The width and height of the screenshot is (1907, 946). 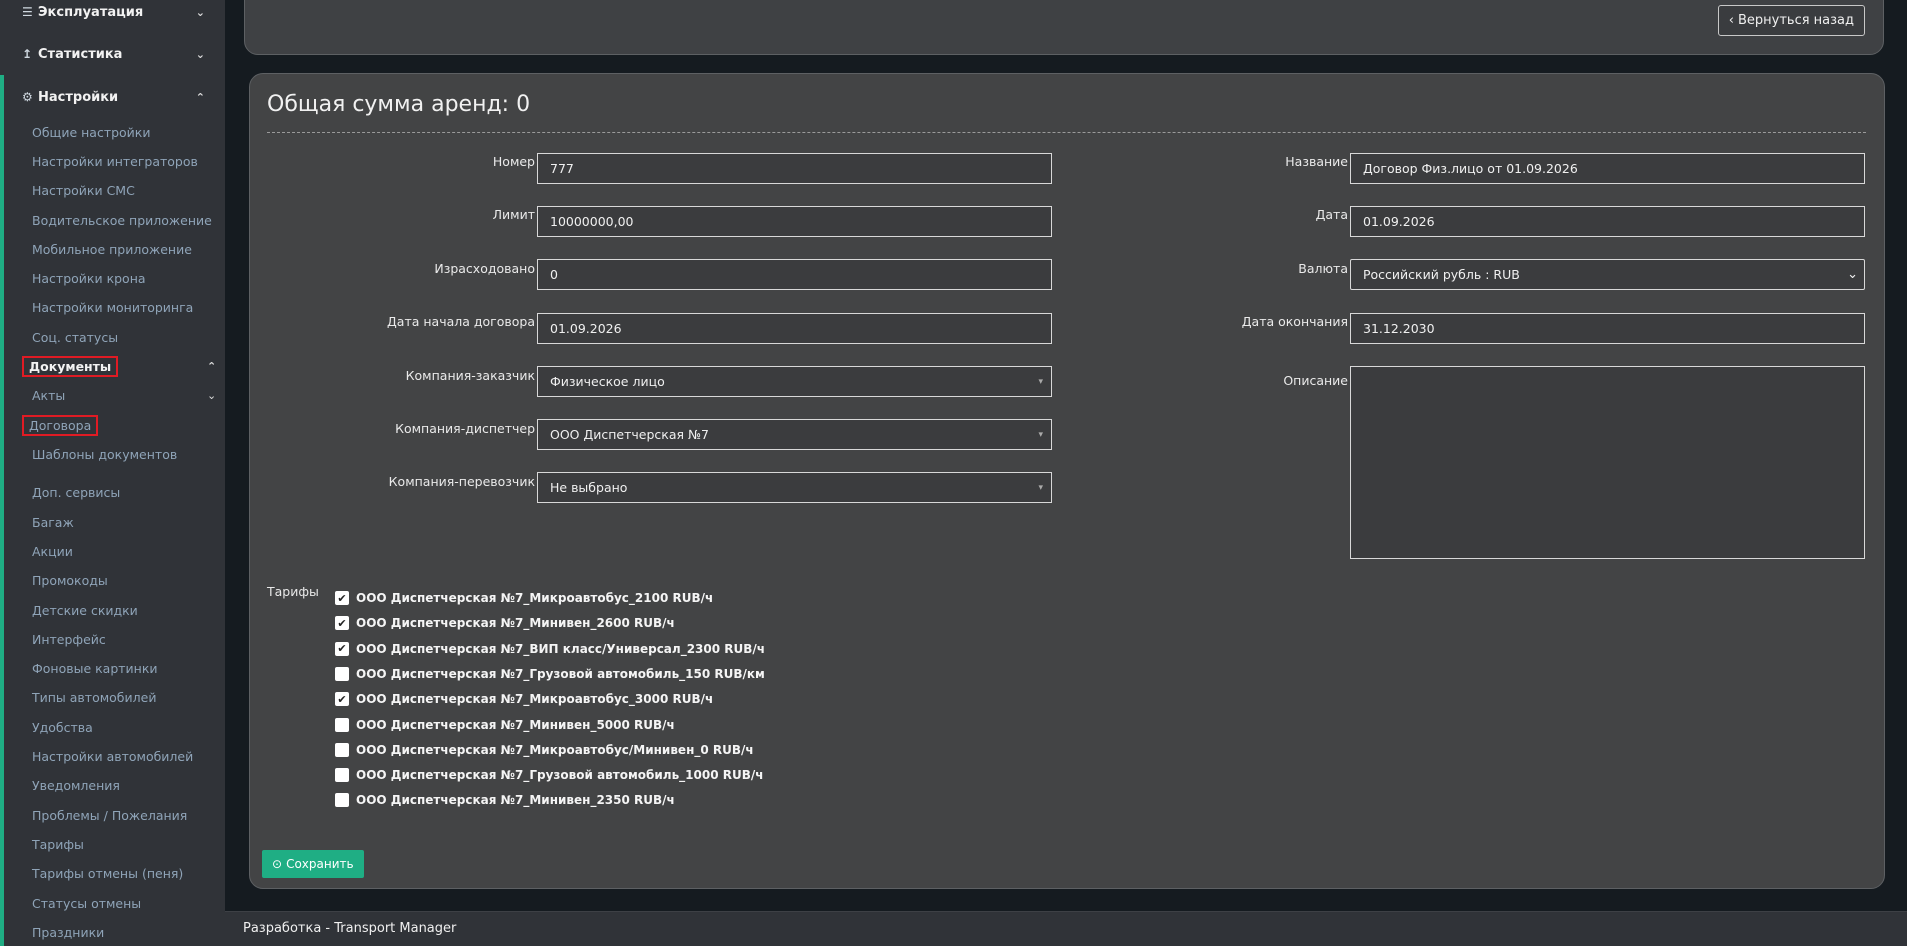 What do you see at coordinates (1791, 20) in the screenshot?
I see `back-button: ‹ Вернуться назад` at bounding box center [1791, 20].